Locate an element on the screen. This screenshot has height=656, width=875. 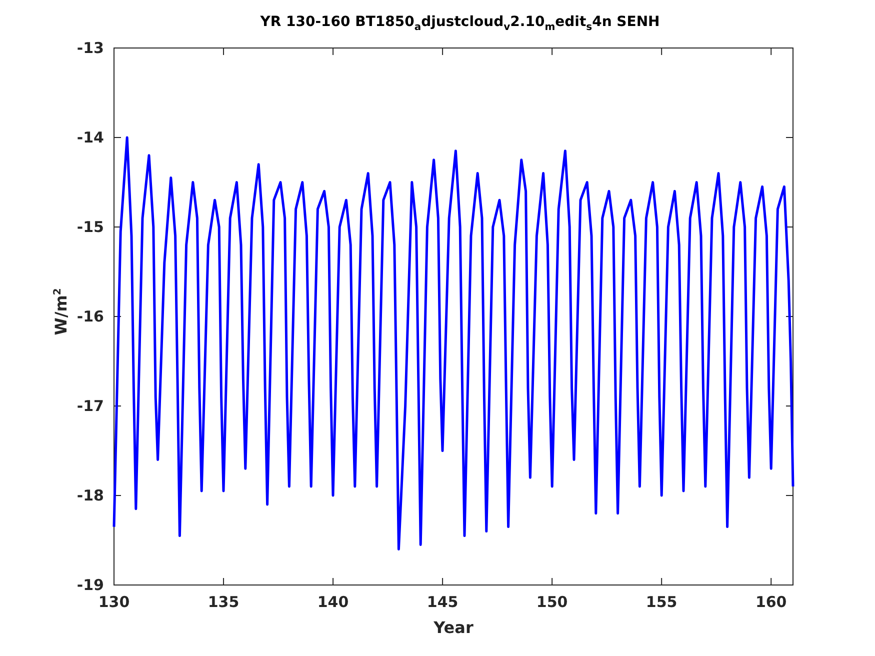
tick-label: -16 is located at coordinates (90, 317).